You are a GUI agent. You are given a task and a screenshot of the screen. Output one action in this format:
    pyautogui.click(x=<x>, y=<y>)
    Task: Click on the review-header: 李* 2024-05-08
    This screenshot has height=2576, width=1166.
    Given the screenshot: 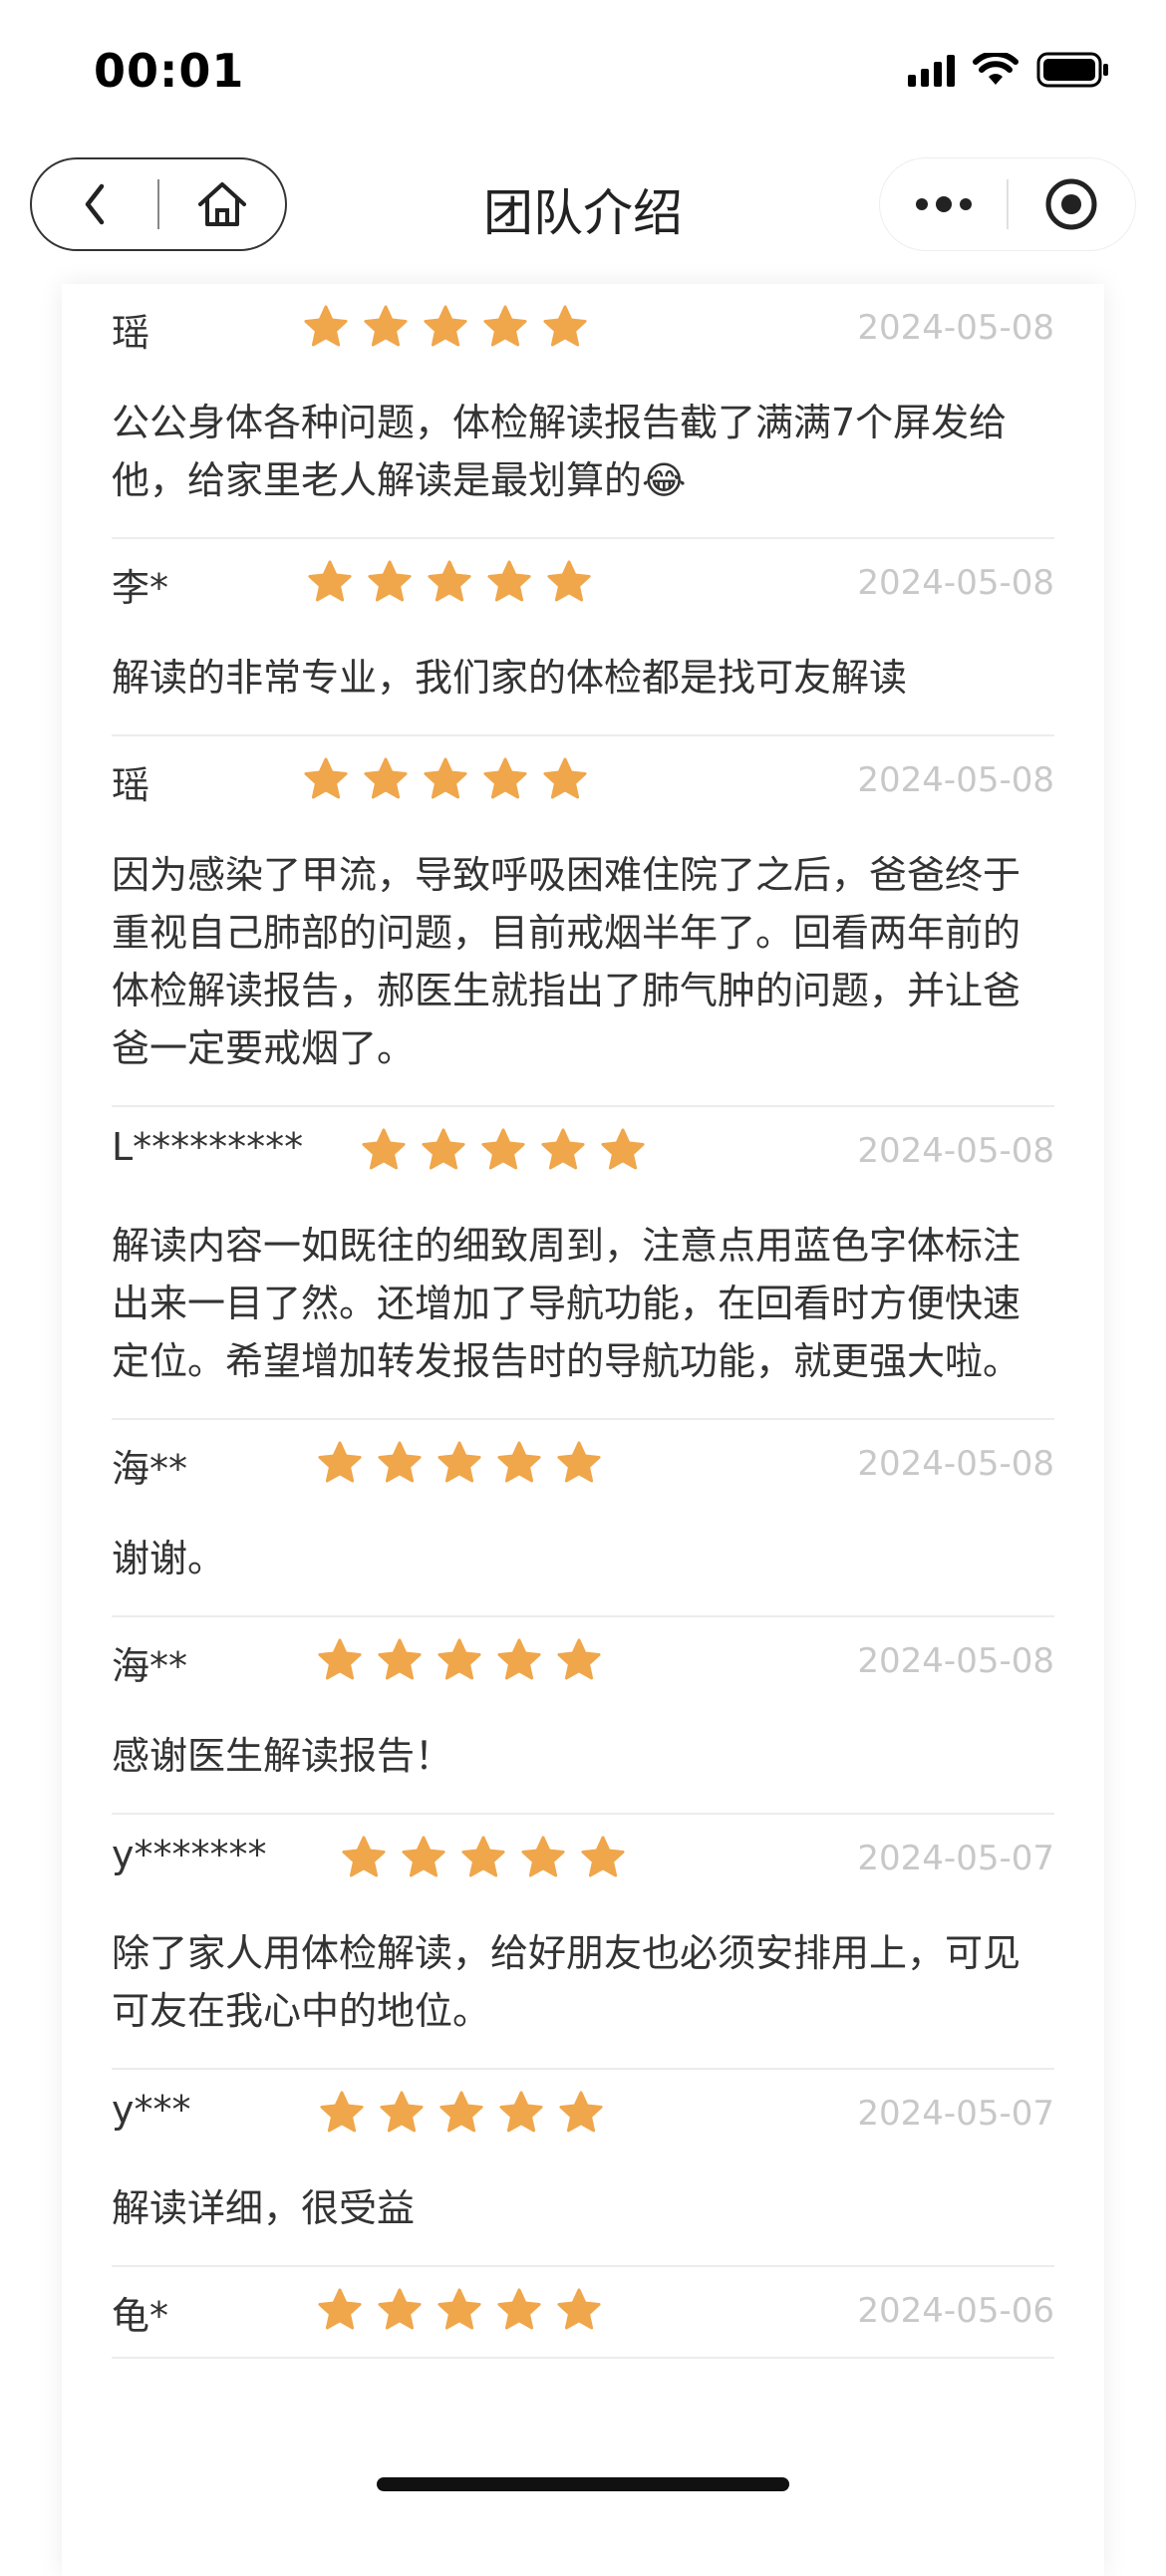 What is the action you would take?
    pyautogui.click(x=583, y=584)
    